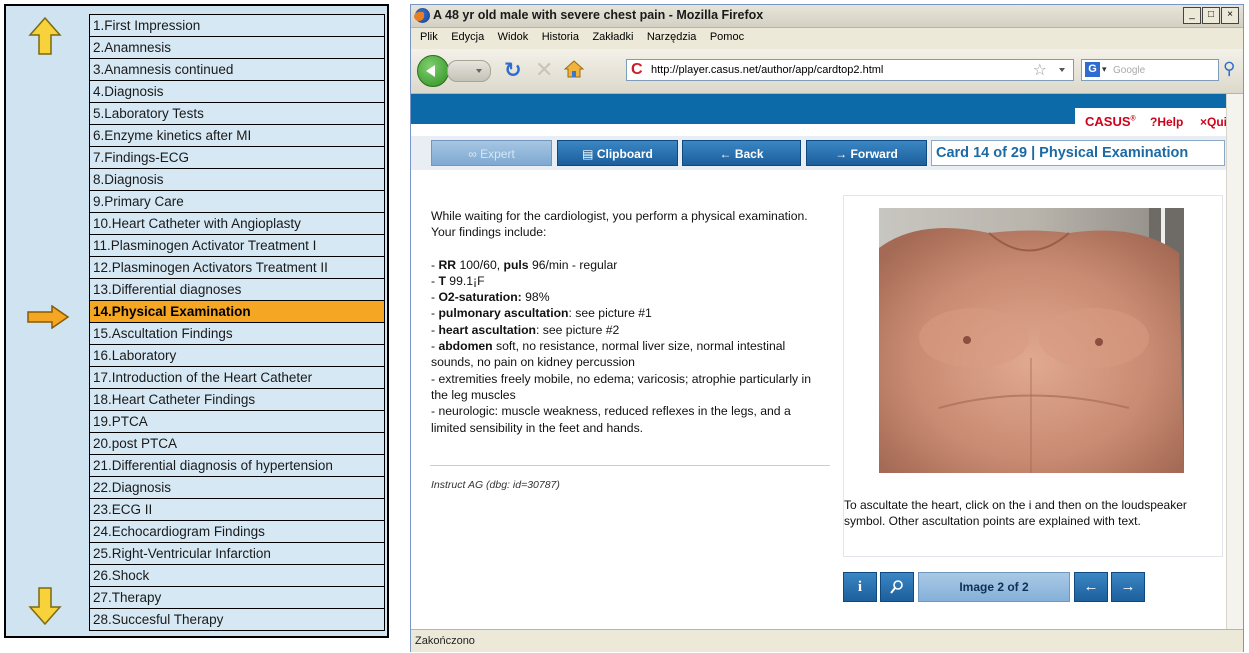 This screenshot has width=1249, height=653. Describe the element at coordinates (1104, 69) in the screenshot. I see `search-engine-dropdown-icon: ▾` at that location.